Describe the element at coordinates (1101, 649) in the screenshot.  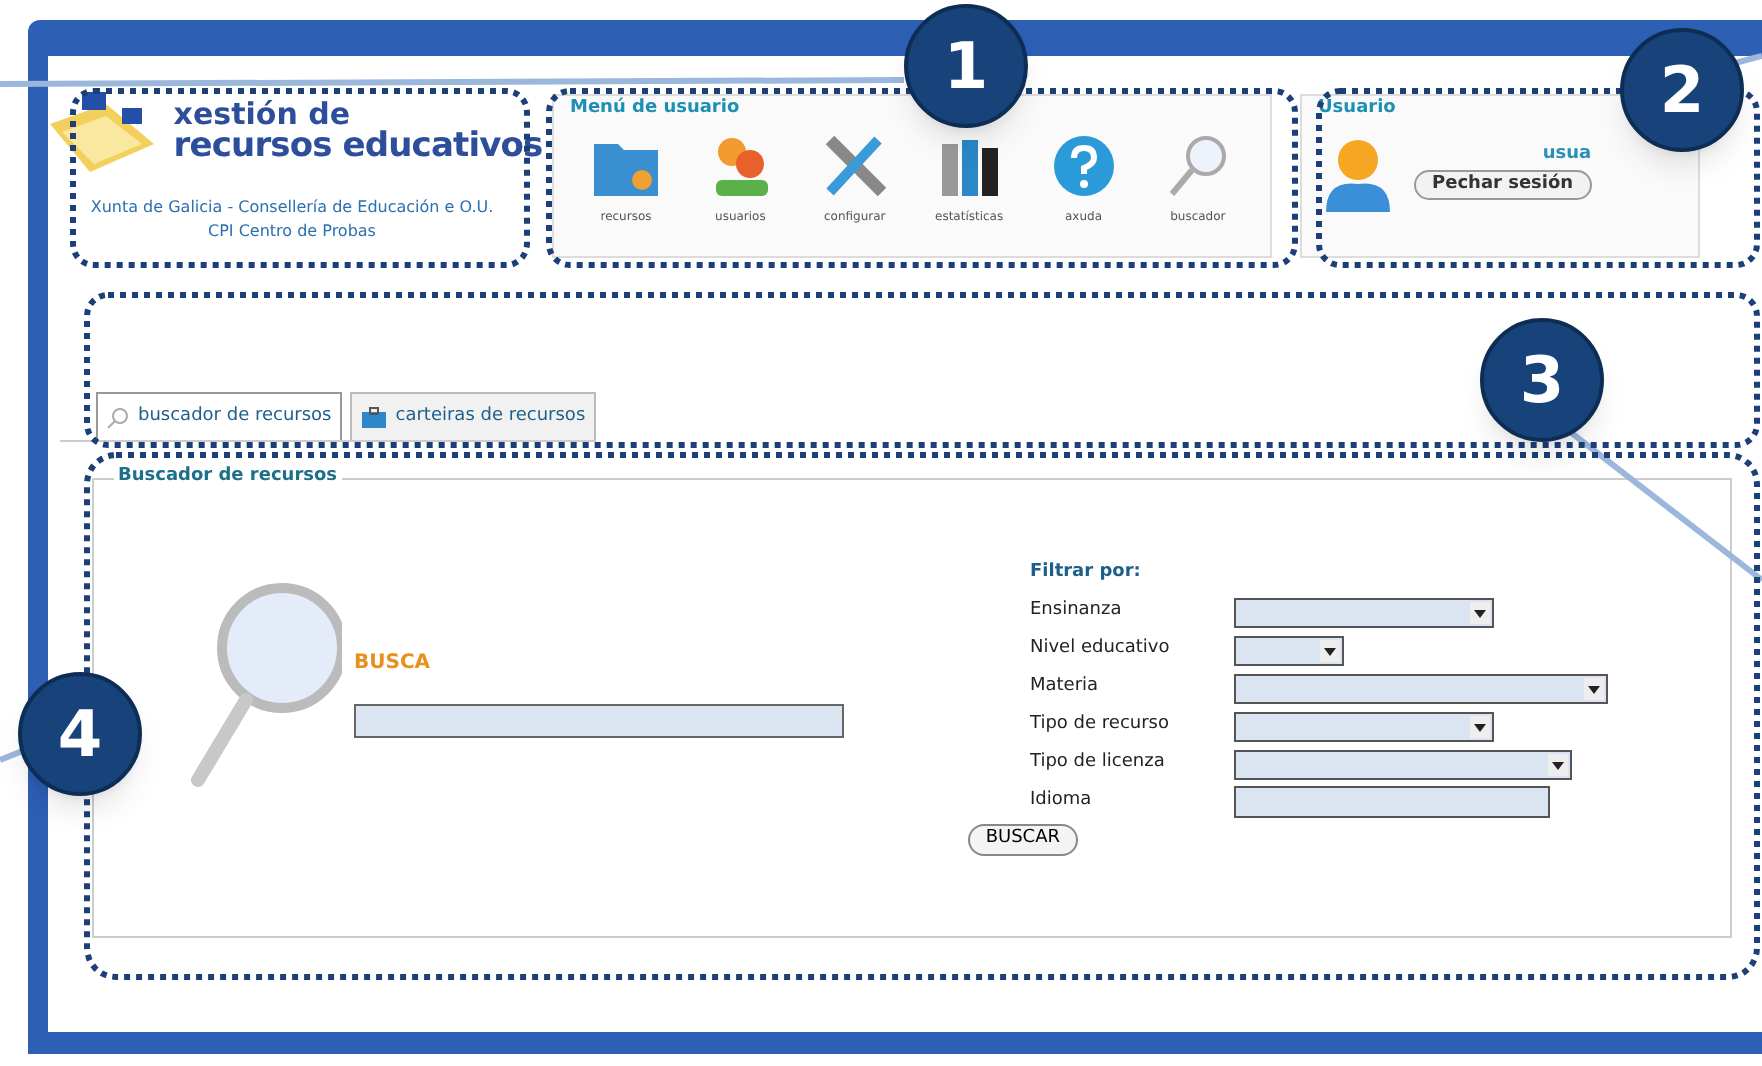
I see `filter-label: Nivel educativo` at that location.